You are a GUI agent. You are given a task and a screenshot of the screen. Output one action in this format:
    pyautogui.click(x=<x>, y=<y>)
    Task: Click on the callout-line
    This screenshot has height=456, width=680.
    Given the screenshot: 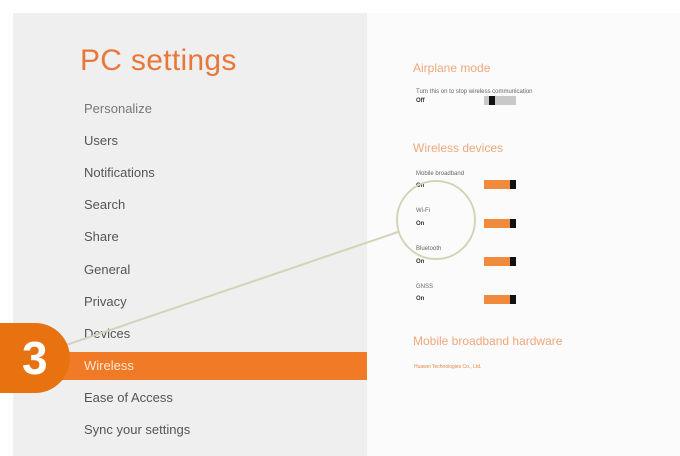 What is the action you would take?
    pyautogui.click(x=232, y=288)
    